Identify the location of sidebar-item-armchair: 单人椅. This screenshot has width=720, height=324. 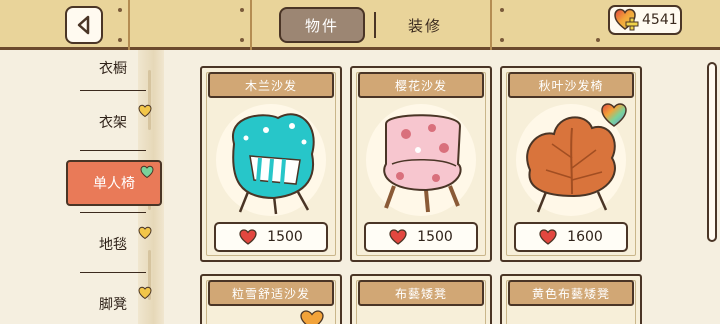
(114, 183).